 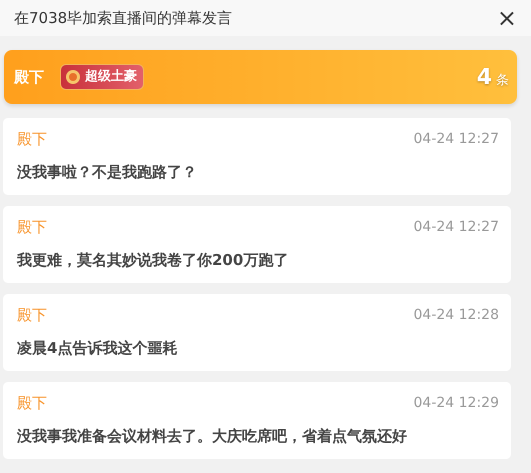 I want to click on message-time: 04-24 12:29, so click(x=456, y=403).